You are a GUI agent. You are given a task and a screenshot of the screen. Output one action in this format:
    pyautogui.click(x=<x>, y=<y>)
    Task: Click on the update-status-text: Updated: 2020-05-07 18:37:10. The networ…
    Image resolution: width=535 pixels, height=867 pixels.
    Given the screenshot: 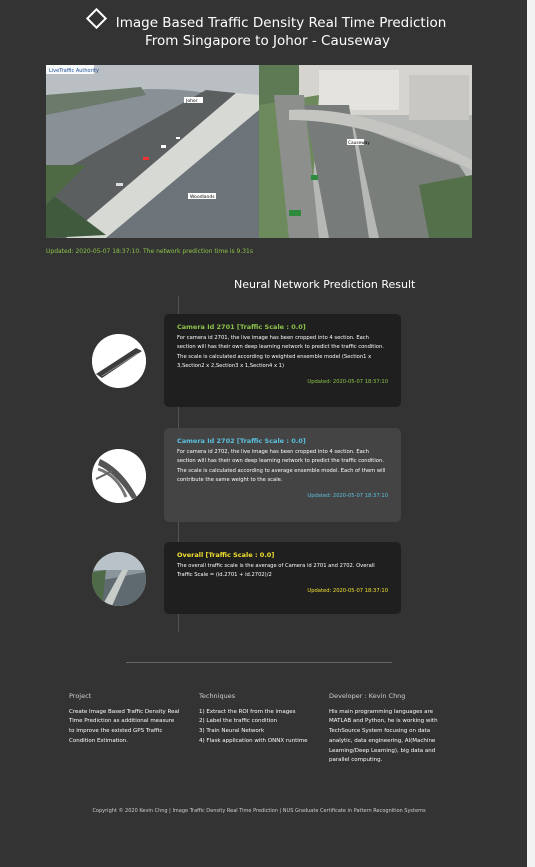 What is the action you would take?
    pyautogui.click(x=150, y=251)
    